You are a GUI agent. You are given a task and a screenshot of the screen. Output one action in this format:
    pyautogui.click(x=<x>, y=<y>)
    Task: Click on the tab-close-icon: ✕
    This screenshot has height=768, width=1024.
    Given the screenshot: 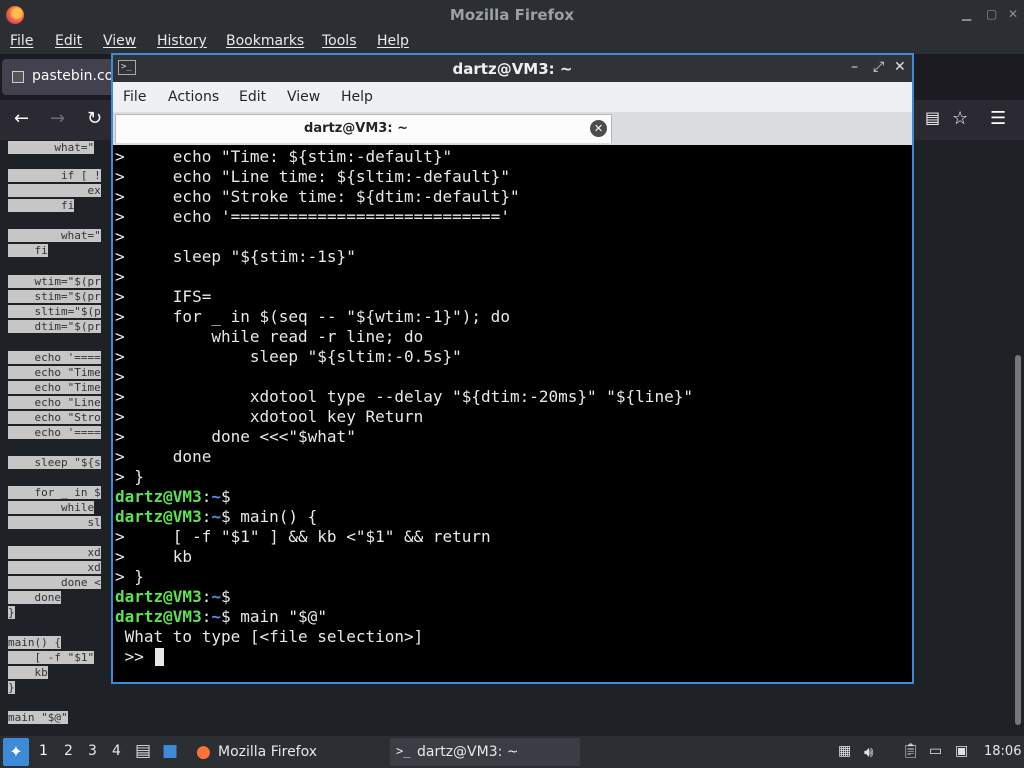 What is the action you would take?
    pyautogui.click(x=598, y=128)
    